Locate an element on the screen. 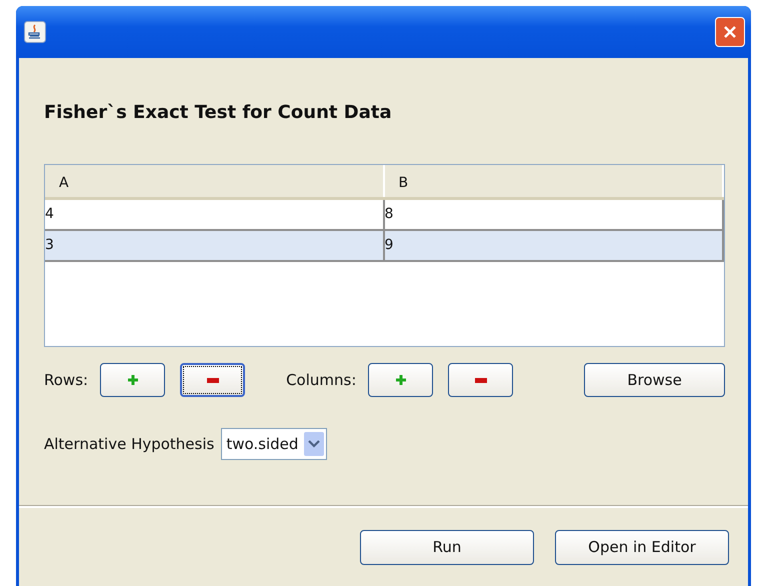 The image size is (759, 586). hypothesis-dropdown: two.sided is located at coordinates (274, 444).